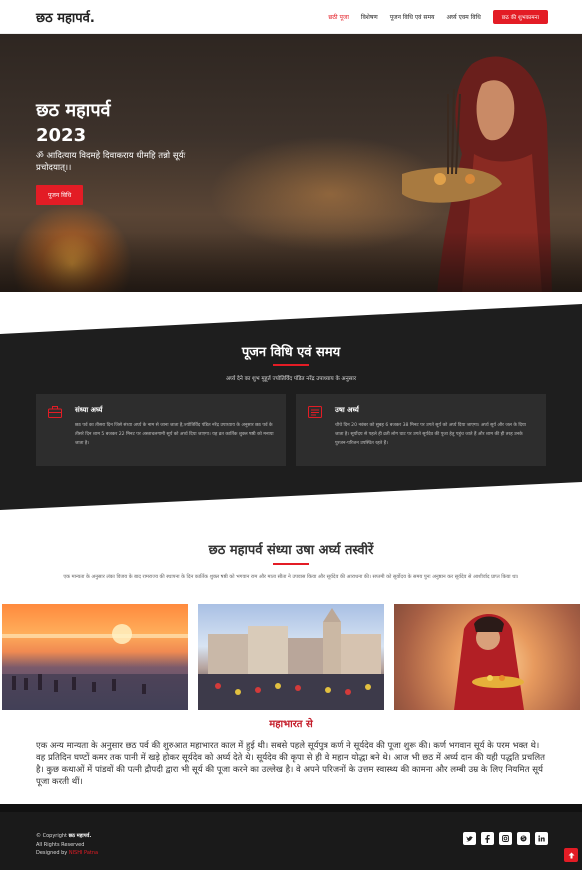 This screenshot has width=582, height=870. What do you see at coordinates (89, 410) in the screenshot?
I see `card-title: संध्या अर्घ्य` at bounding box center [89, 410].